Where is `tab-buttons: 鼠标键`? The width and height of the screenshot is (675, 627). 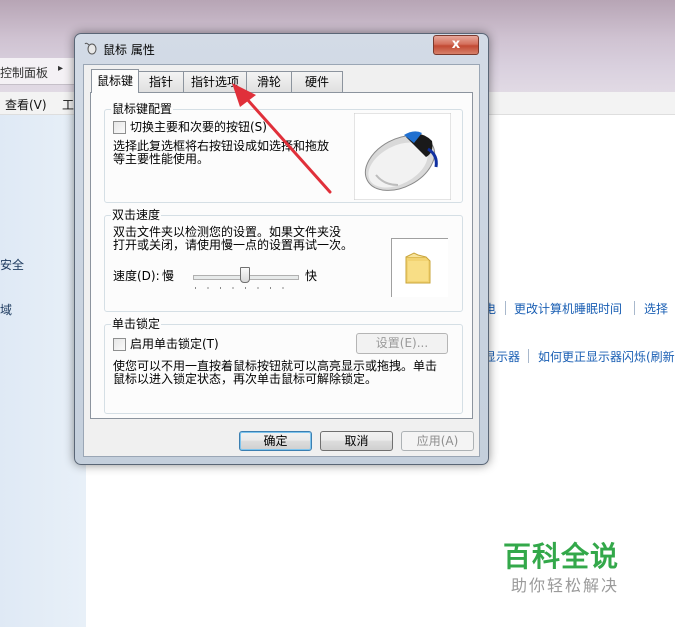 tab-buttons: 鼠标键 is located at coordinates (115, 81).